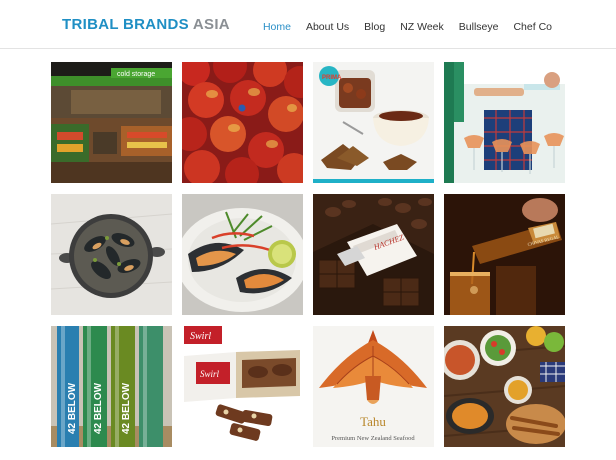 This screenshot has height=460, width=616. What do you see at coordinates (332, 78) in the screenshot?
I see `jar-badge: PRIMA` at bounding box center [332, 78].